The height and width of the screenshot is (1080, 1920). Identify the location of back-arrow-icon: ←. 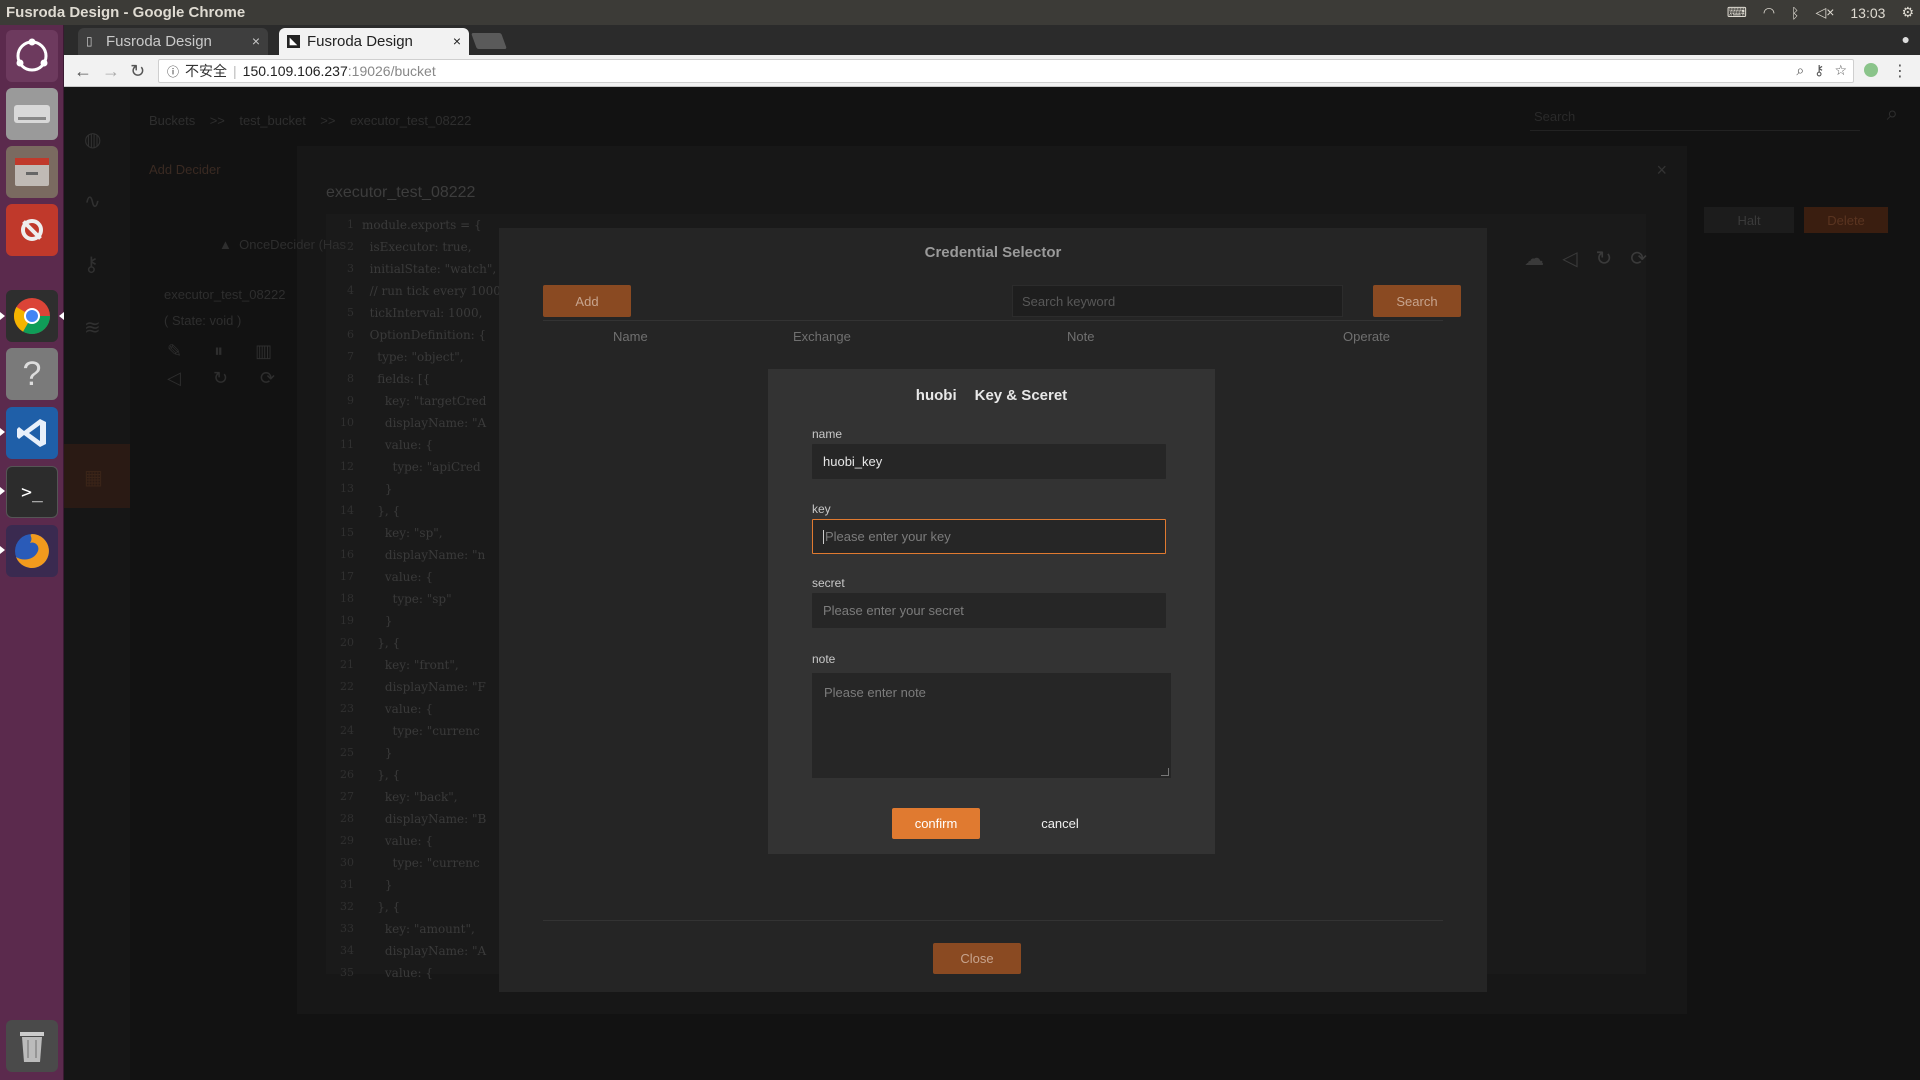
(83, 71).